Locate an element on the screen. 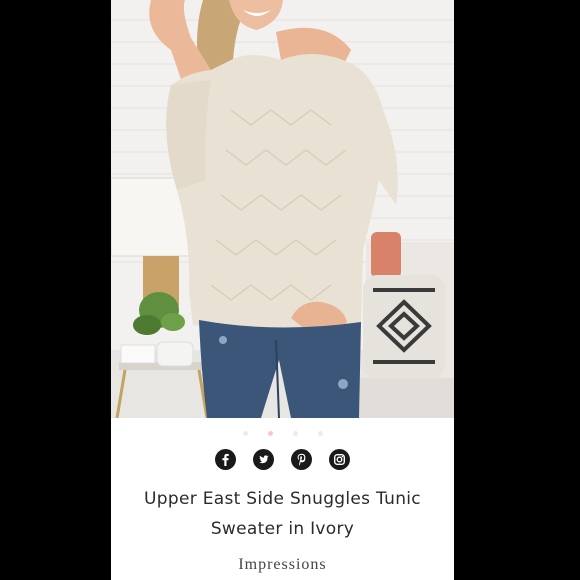  twitter-icon is located at coordinates (263, 459).